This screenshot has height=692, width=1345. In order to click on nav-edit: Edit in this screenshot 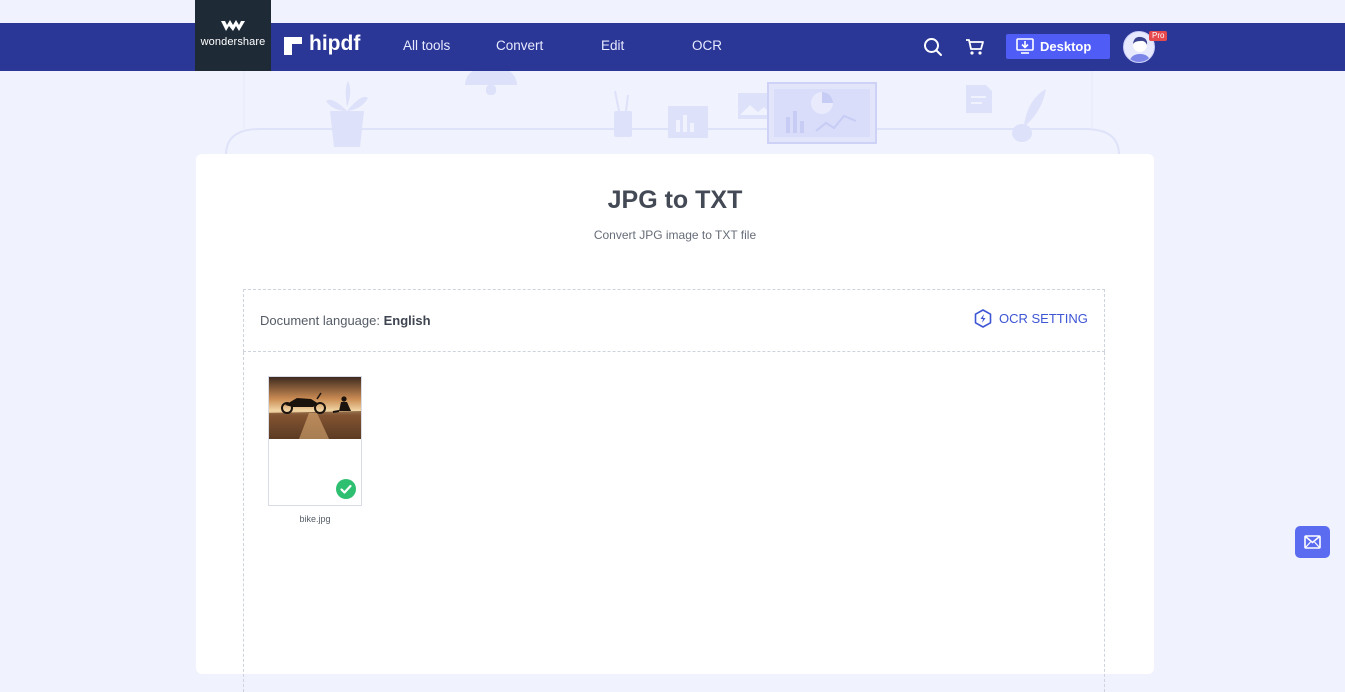, I will do `click(612, 45)`.